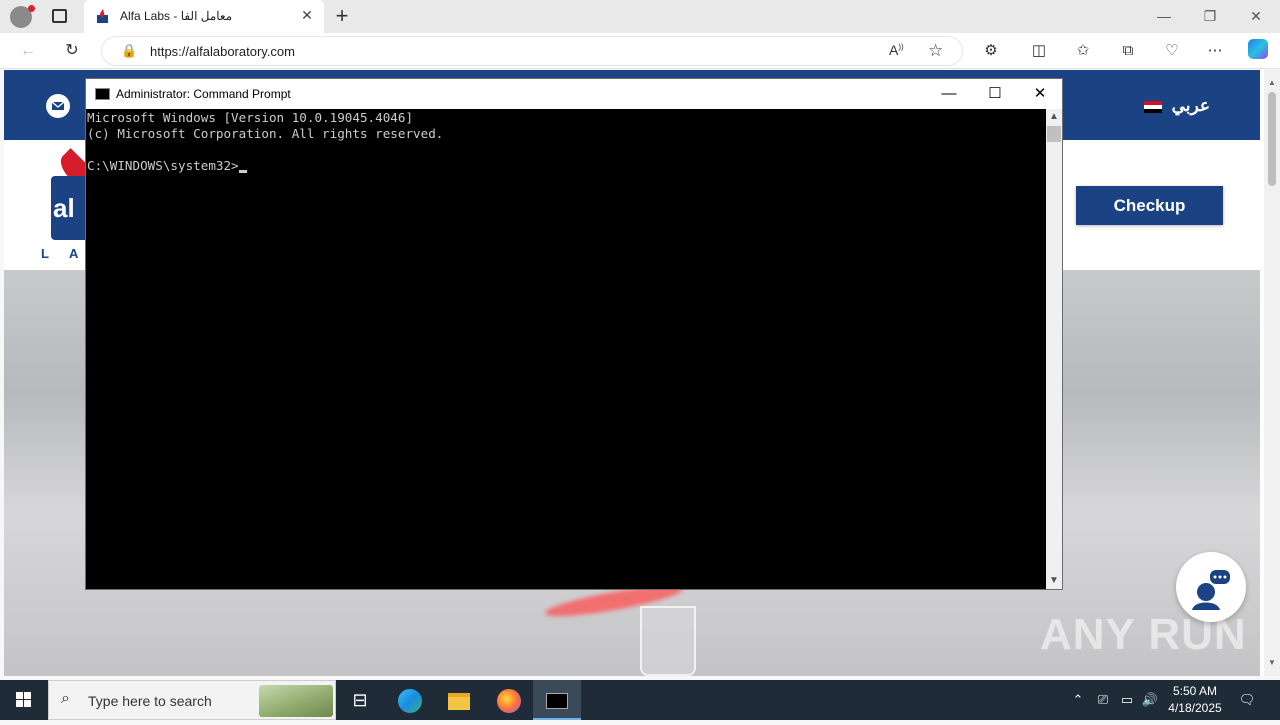 Image resolution: width=1280 pixels, height=725 pixels. What do you see at coordinates (566, 166) in the screenshot?
I see `console-prompt-line: C:\WINDOWS\system32>` at bounding box center [566, 166].